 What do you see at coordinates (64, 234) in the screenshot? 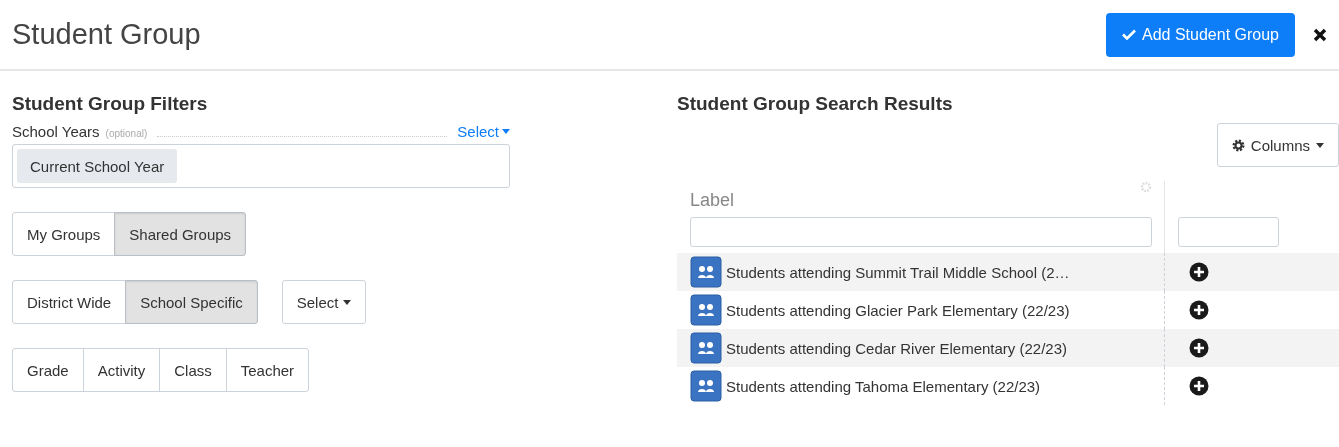
I see `filter-toggle: My Groups` at bounding box center [64, 234].